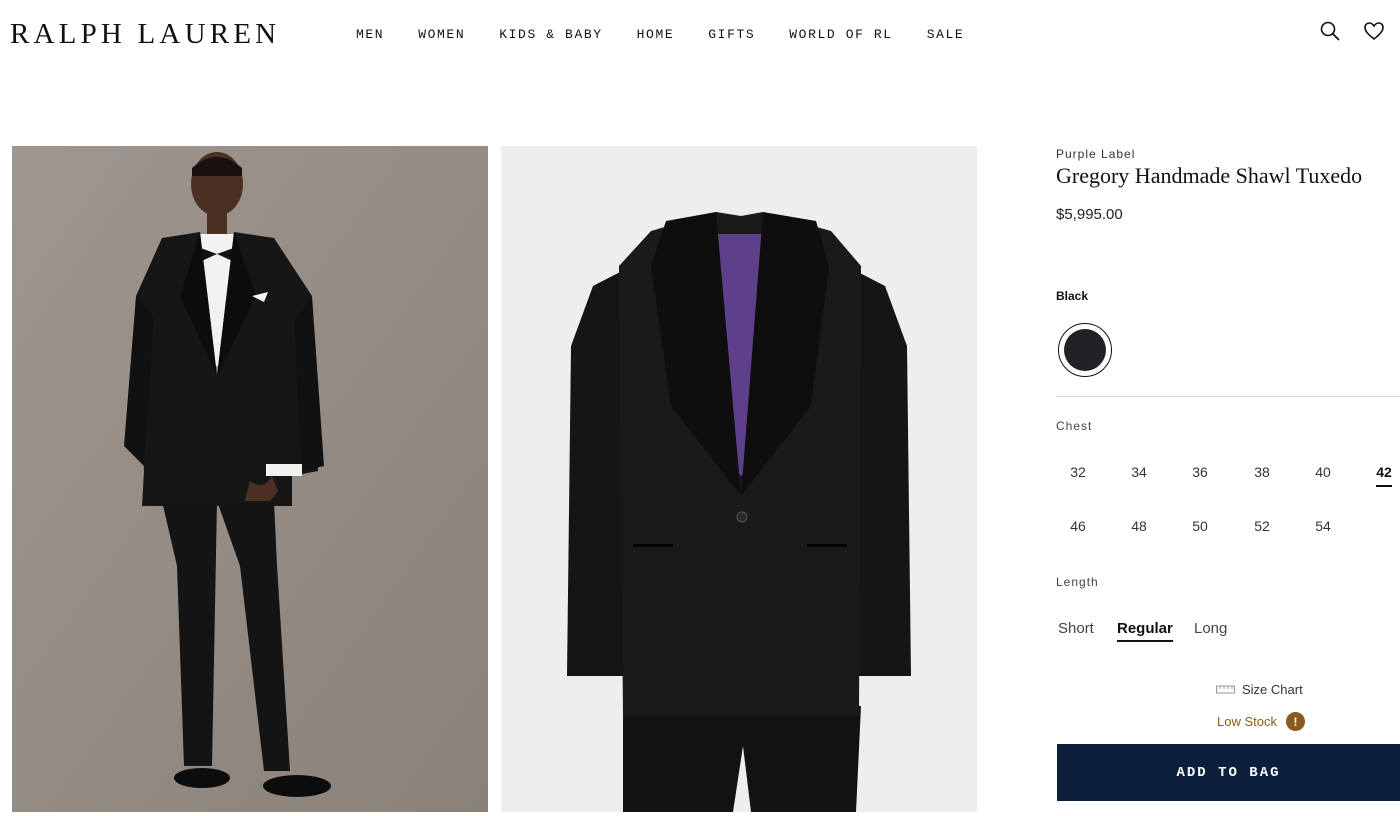 The height and width of the screenshot is (816, 1400). Describe the element at coordinates (1247, 721) in the screenshot. I see `stock-status-label: Low Stock` at that location.